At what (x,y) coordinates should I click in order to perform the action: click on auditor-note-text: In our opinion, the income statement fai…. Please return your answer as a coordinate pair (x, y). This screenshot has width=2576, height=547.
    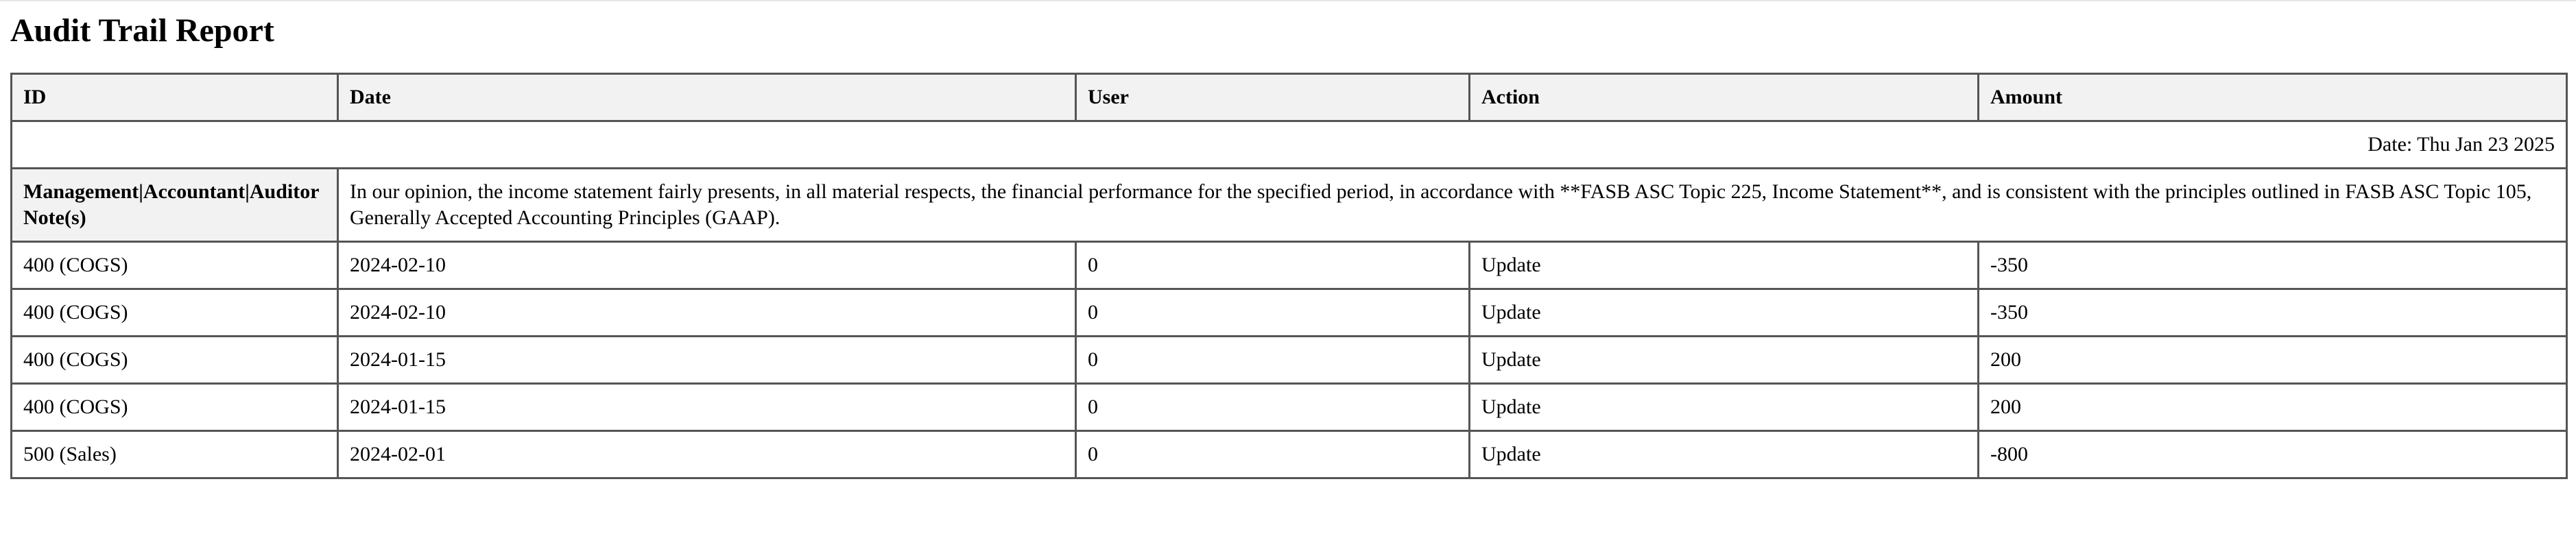
    Looking at the image, I should click on (1452, 205).